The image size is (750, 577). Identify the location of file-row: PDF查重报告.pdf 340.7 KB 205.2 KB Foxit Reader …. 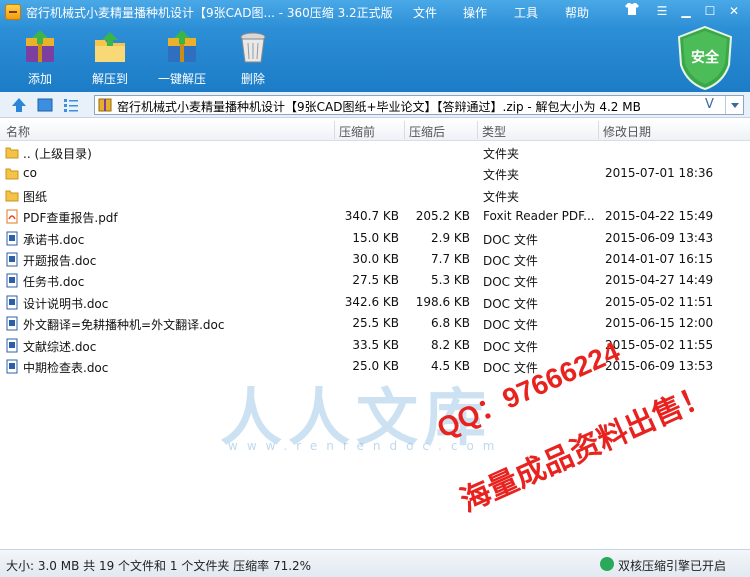
(375, 216).